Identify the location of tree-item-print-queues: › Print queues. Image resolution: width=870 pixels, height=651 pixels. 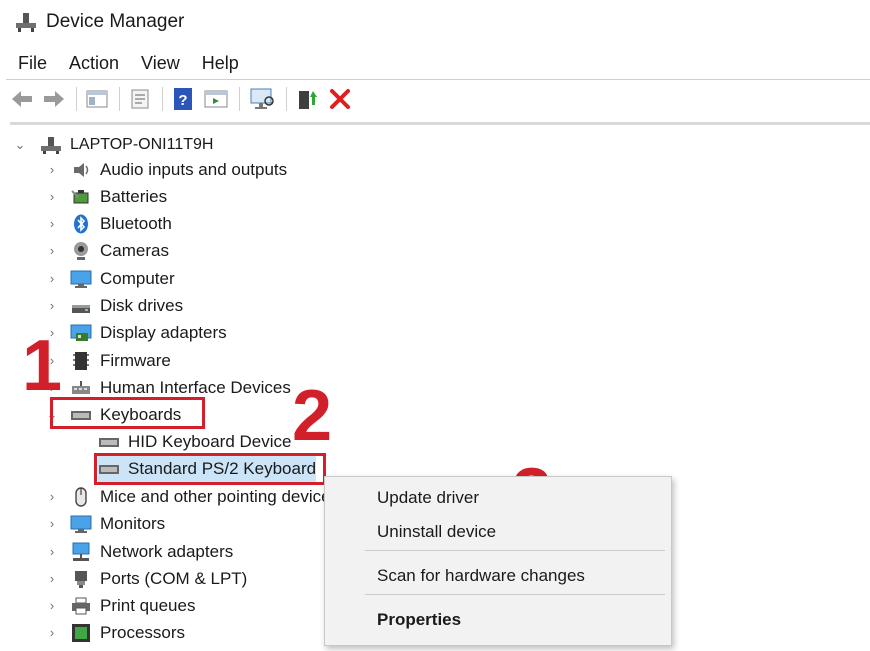
(121, 605).